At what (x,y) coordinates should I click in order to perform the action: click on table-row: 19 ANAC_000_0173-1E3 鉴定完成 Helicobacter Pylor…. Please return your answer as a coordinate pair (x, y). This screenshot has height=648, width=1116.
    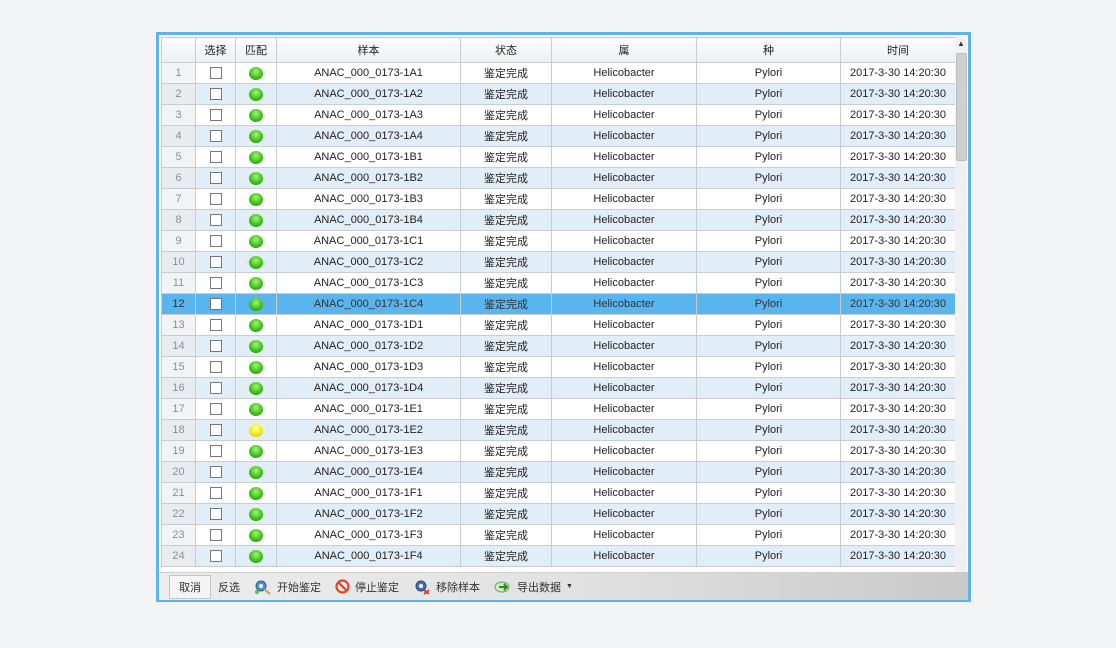
    Looking at the image, I should click on (558, 451).